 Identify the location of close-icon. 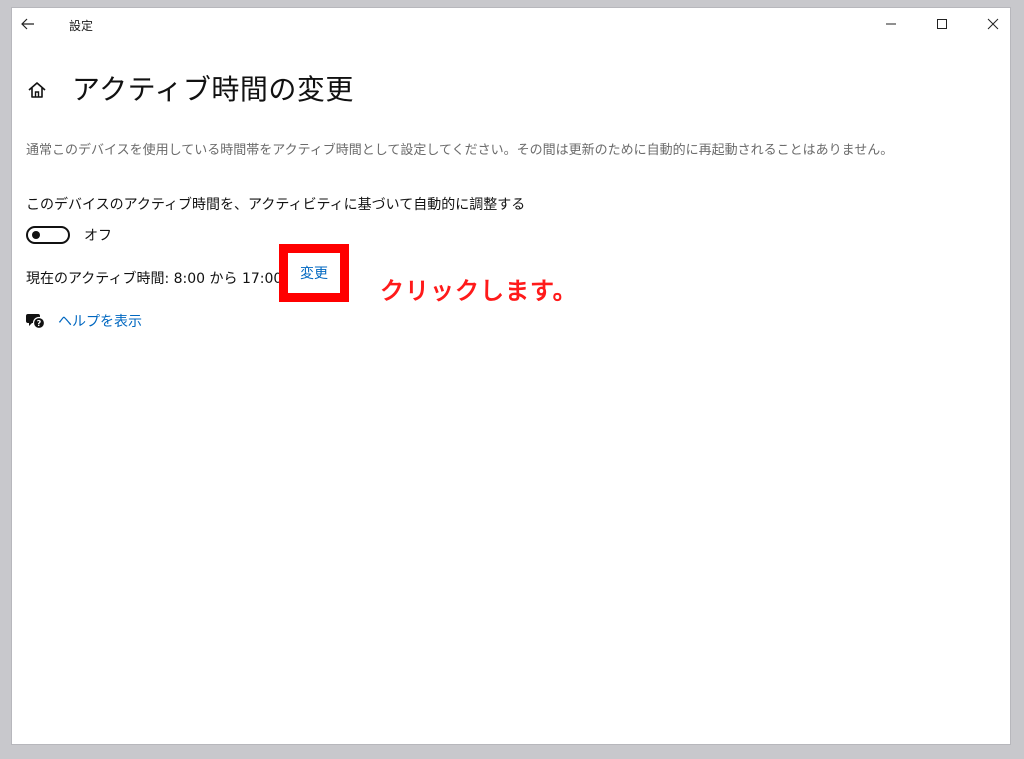
(993, 24).